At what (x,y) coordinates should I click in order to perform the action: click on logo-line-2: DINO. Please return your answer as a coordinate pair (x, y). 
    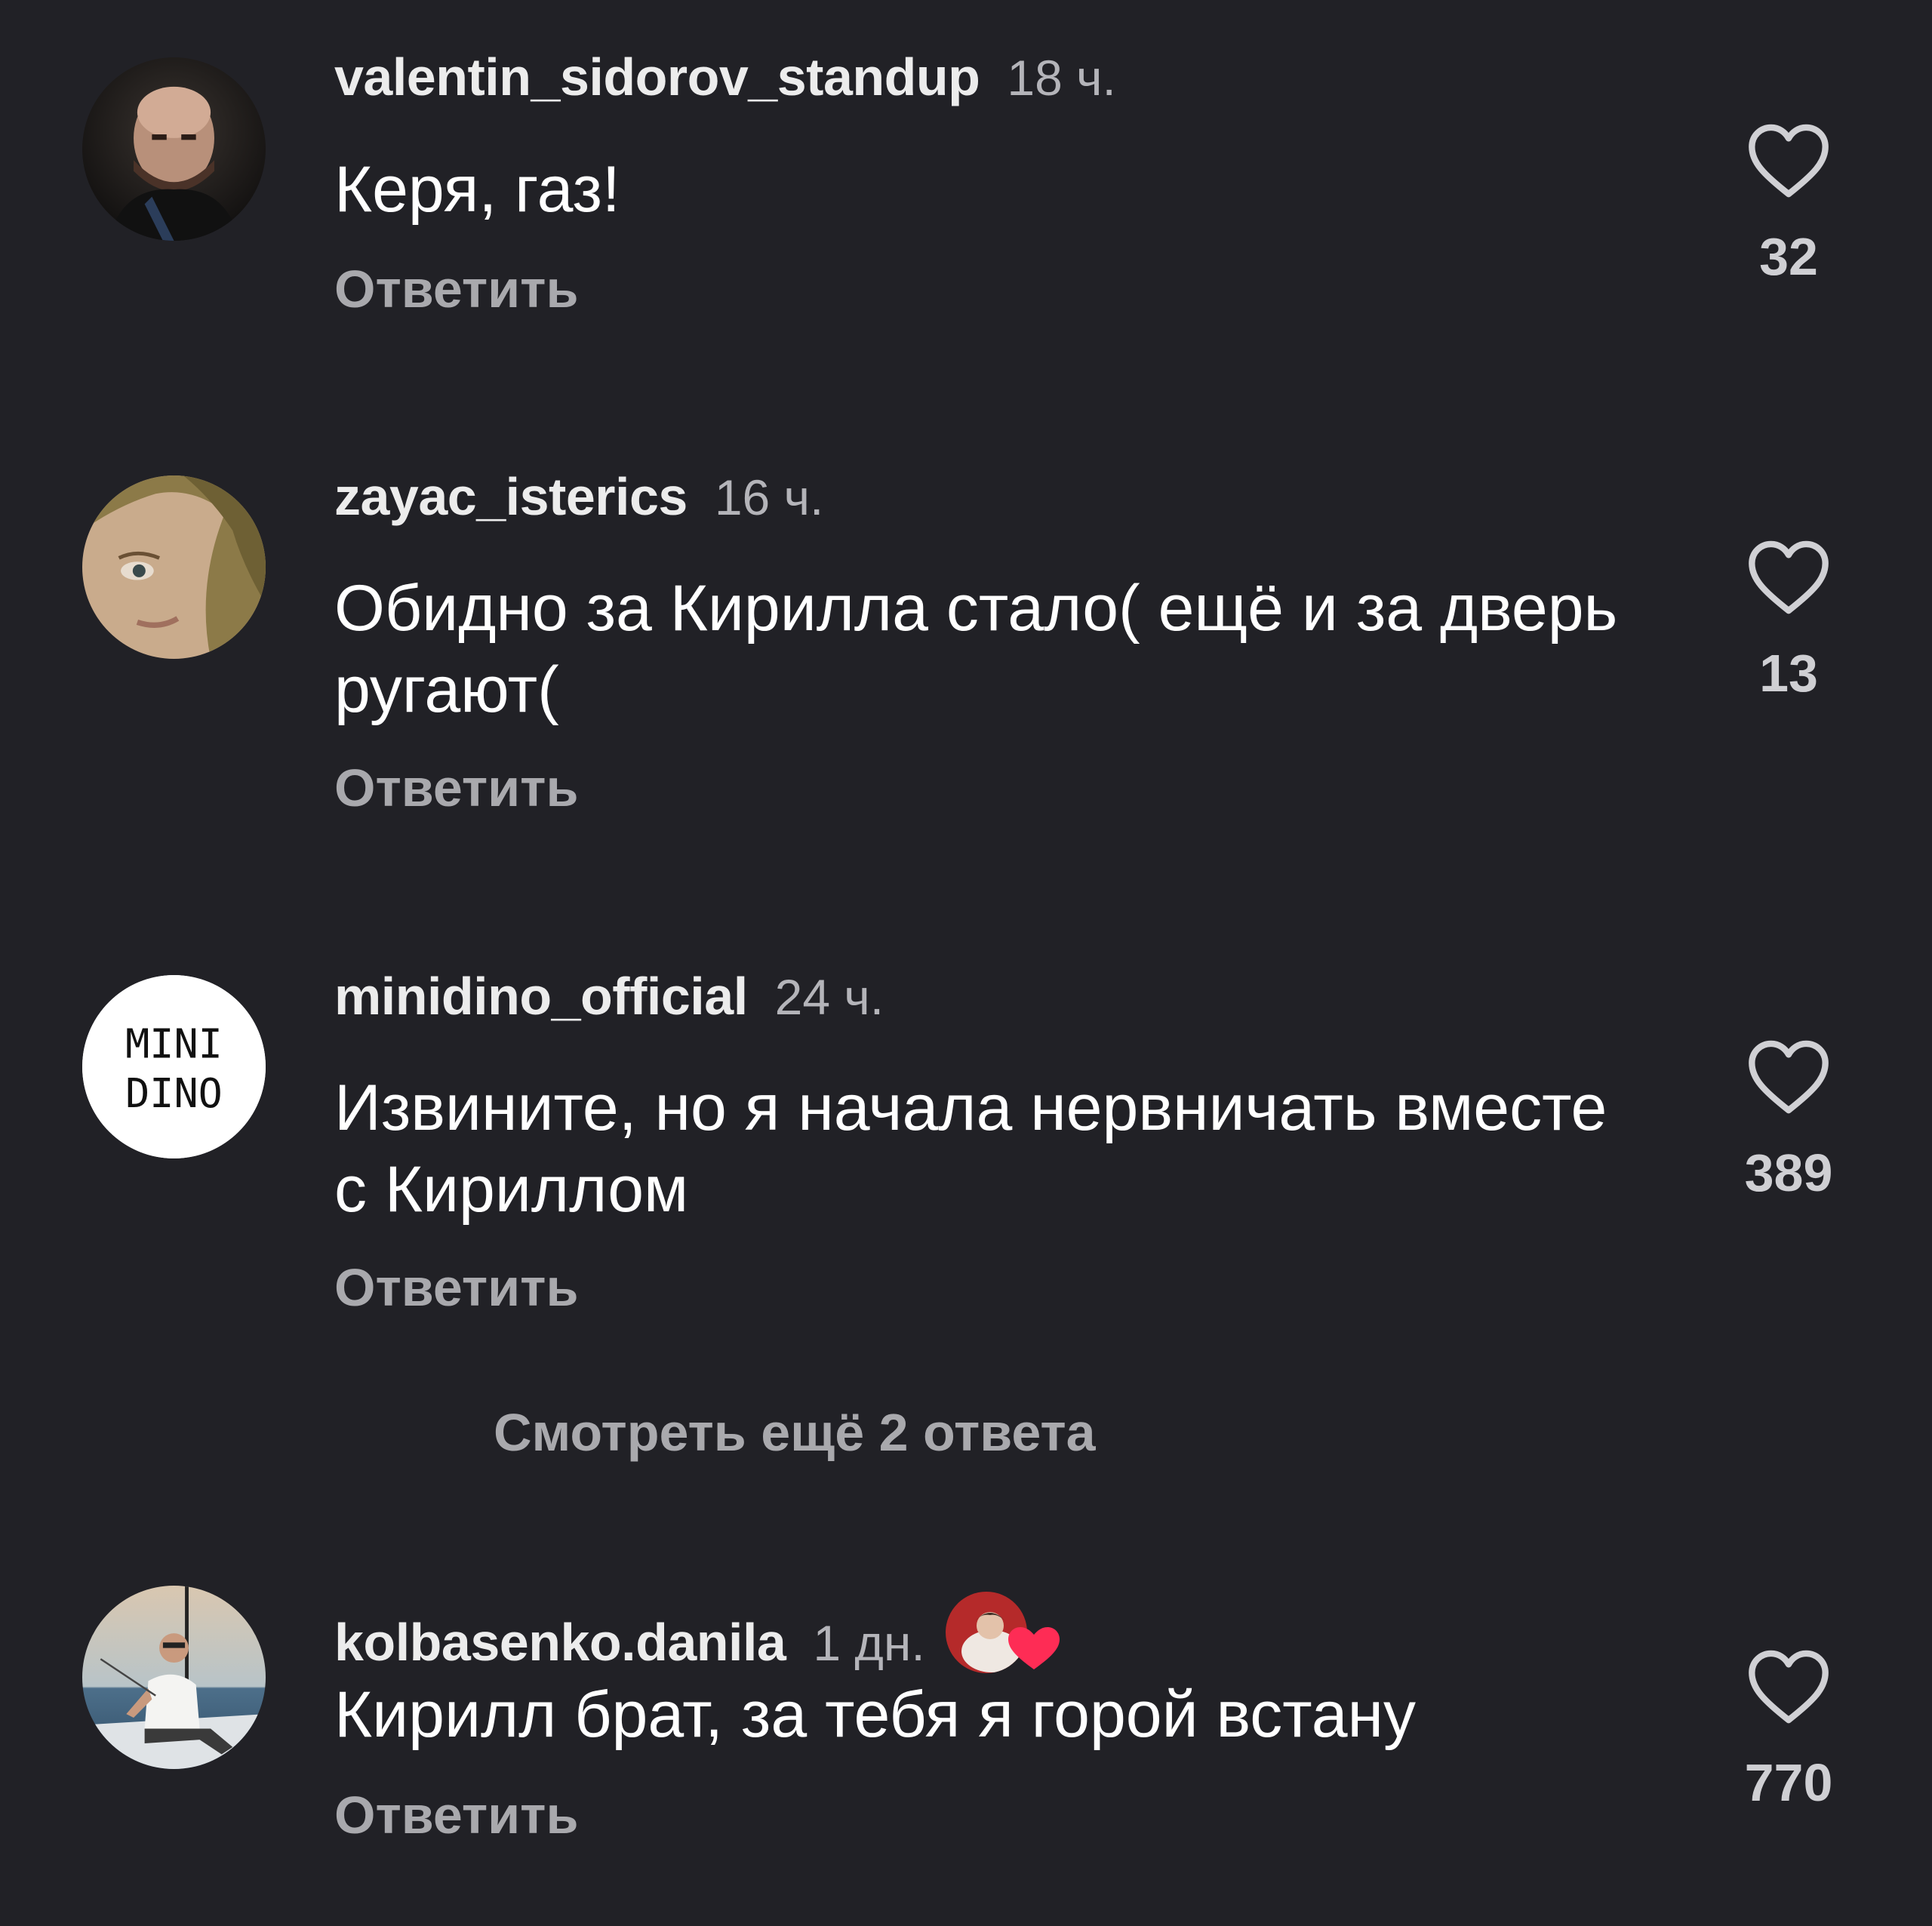
    Looking at the image, I should click on (174, 1093).